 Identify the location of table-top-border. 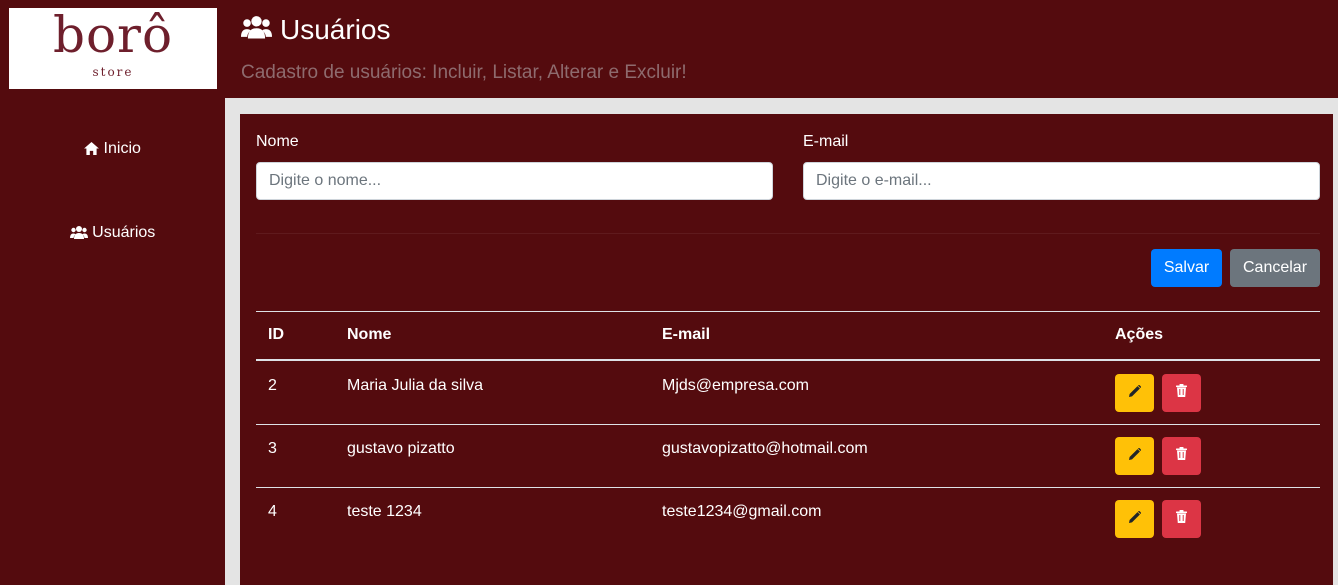
(788, 311).